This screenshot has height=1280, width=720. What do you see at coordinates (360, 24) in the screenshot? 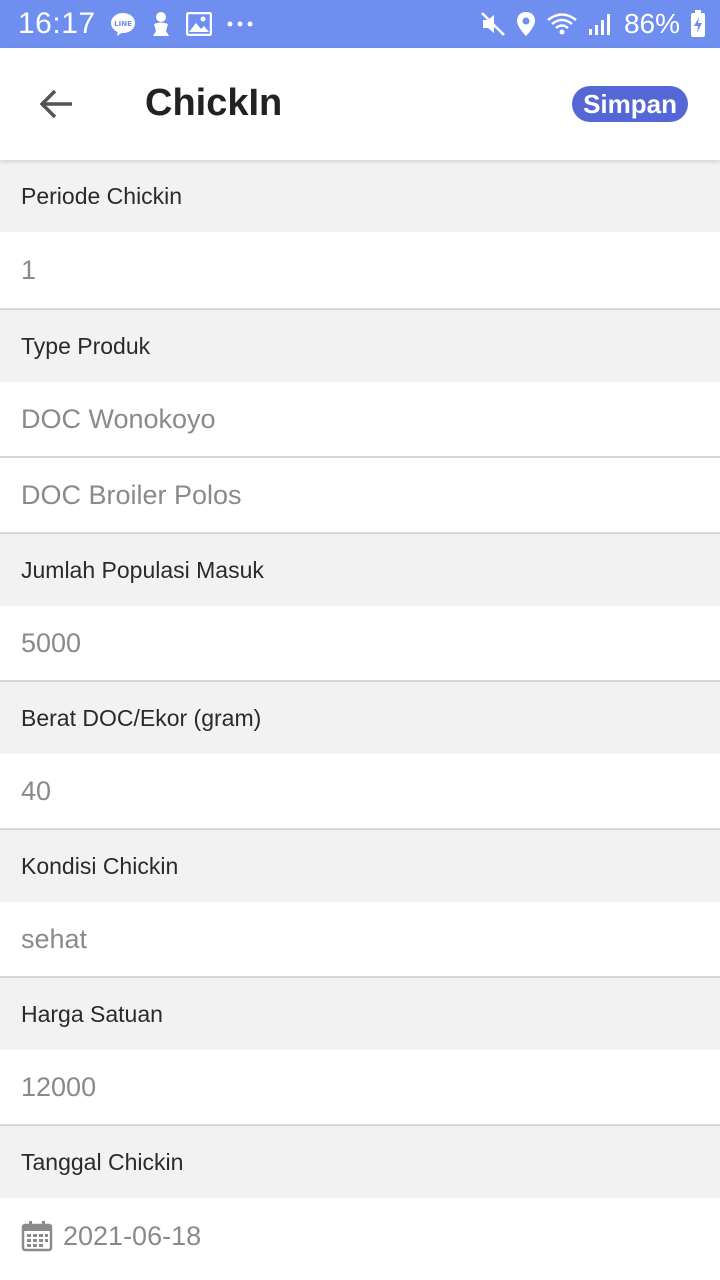
I see `status-bar: 16:17 LINE 86%` at bounding box center [360, 24].